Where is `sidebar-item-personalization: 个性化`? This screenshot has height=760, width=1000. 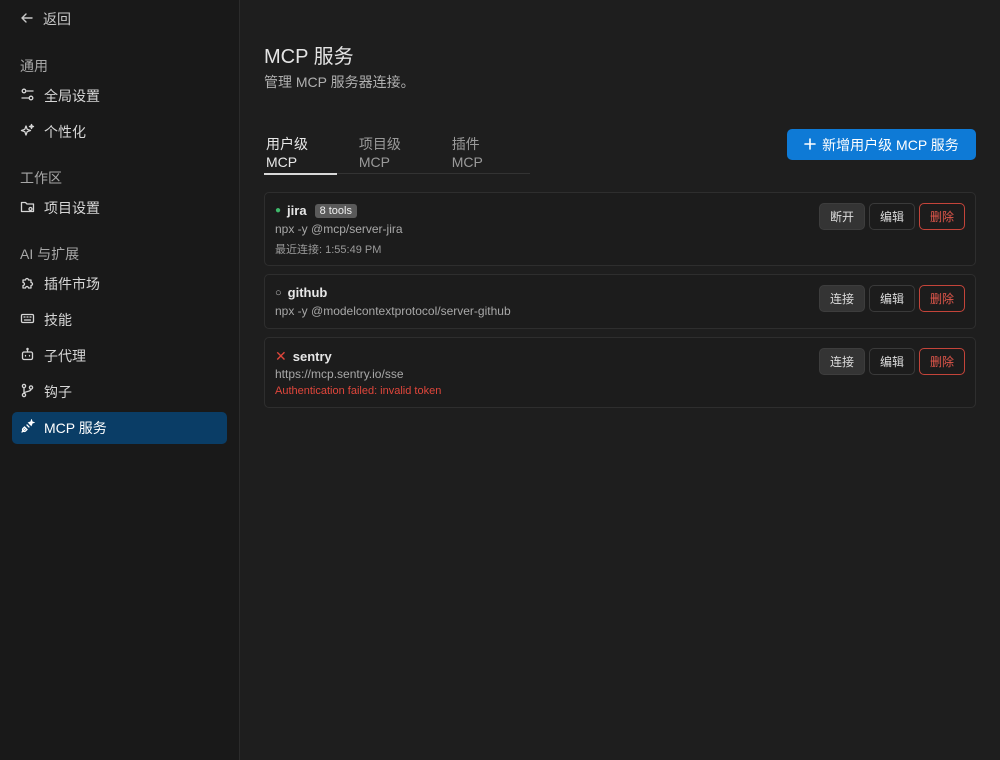
sidebar-item-personalization: 个性化 is located at coordinates (119, 132).